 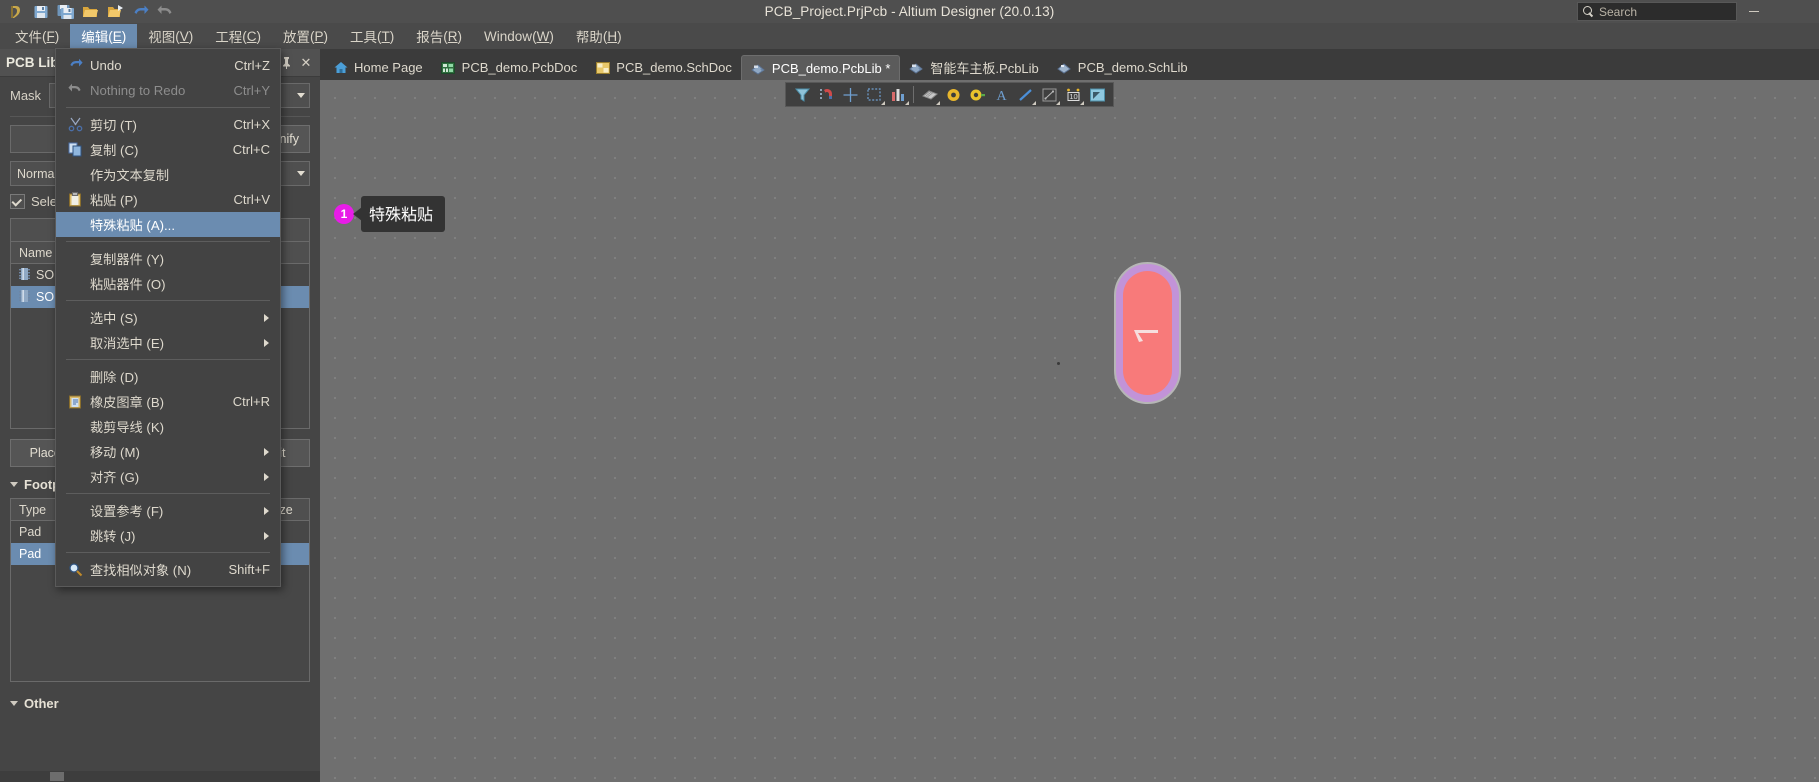 I want to click on annotation-badge: 1, so click(x=344, y=214).